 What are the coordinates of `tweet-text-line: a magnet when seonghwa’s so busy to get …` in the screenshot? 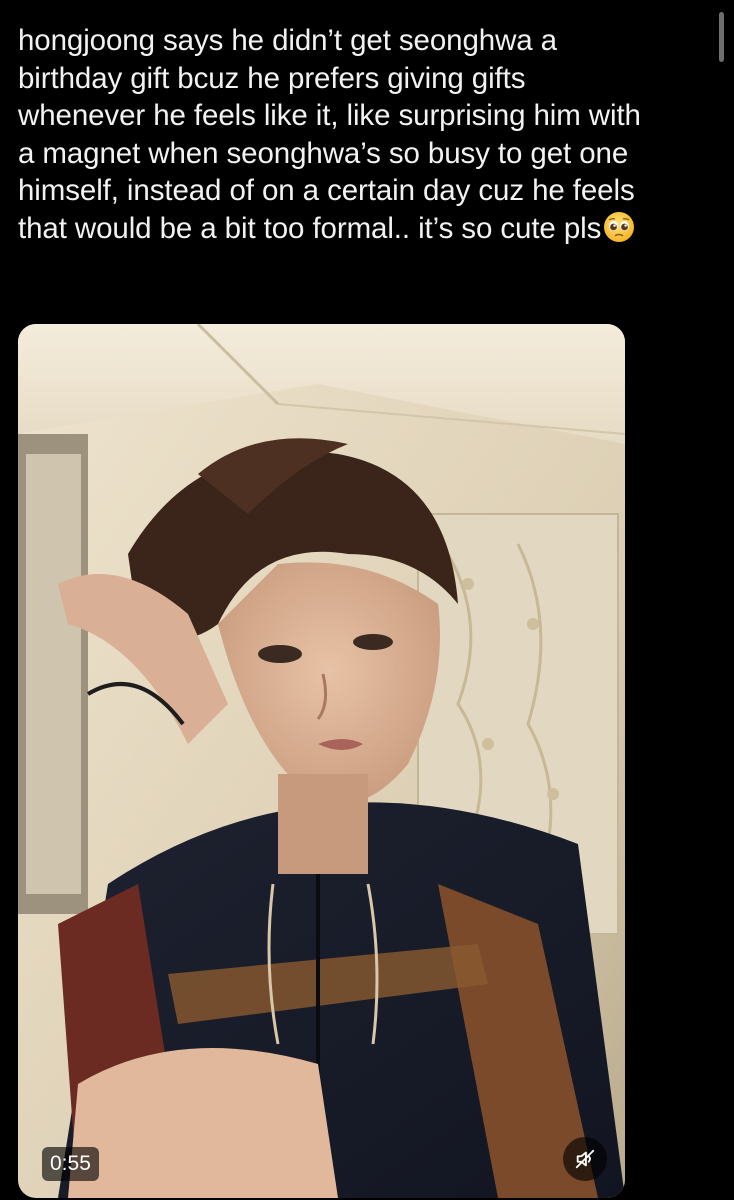 It's located at (323, 153).